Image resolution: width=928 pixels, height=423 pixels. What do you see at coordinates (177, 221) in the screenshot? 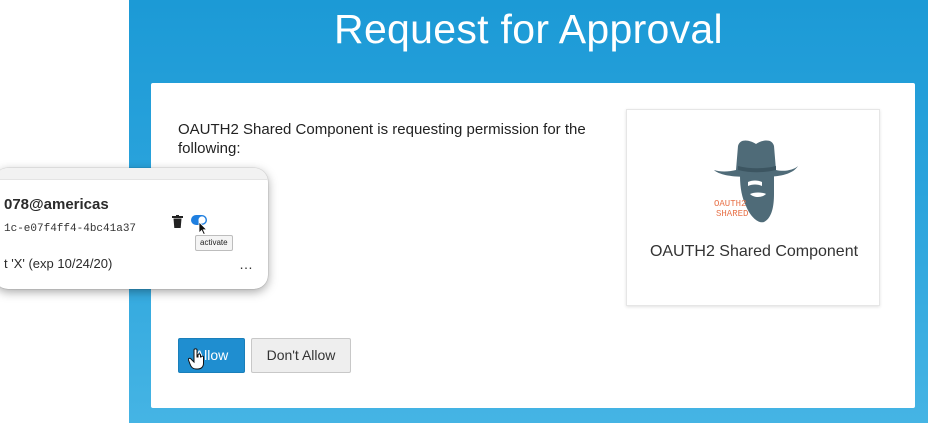
I see `trash-icon` at bounding box center [177, 221].